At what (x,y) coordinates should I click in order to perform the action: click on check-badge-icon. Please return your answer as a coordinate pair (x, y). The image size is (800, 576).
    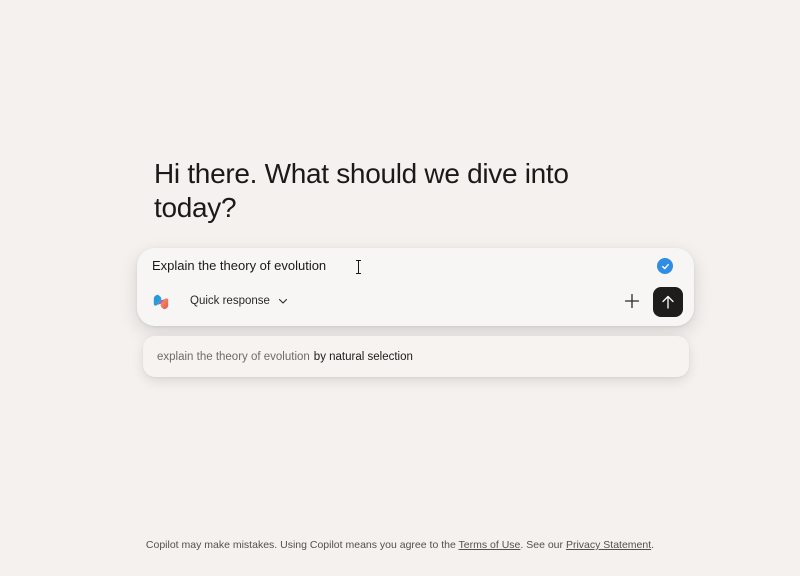
    Looking at the image, I should click on (665, 266).